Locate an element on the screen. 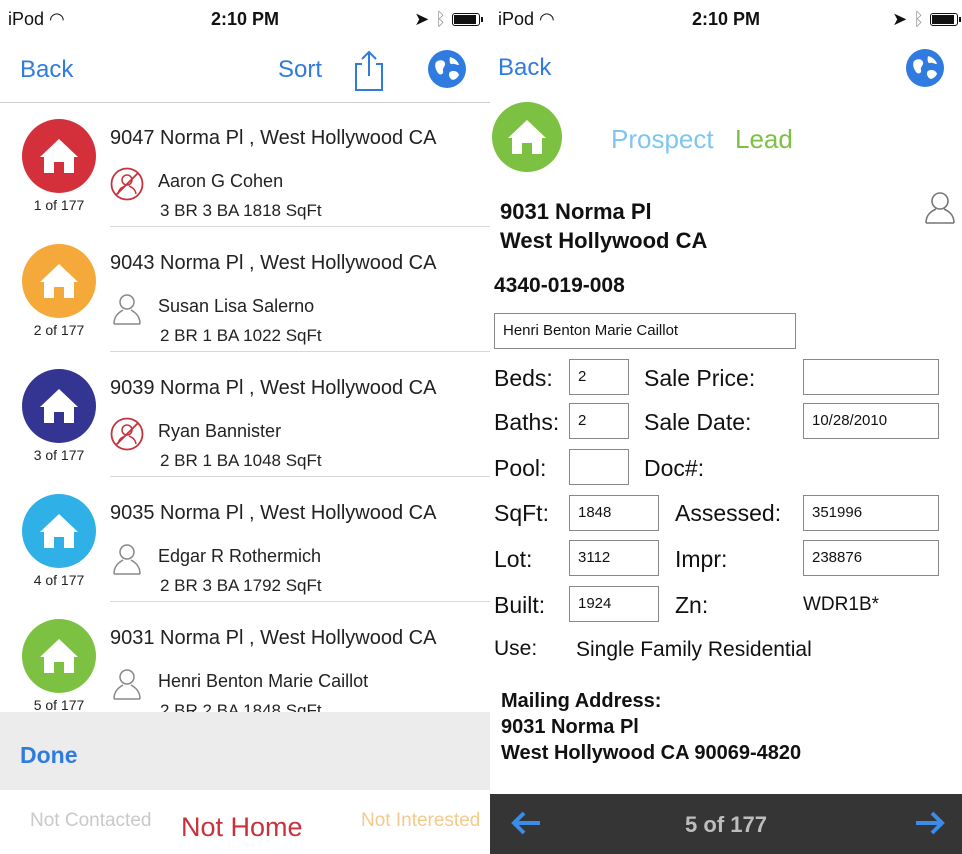 The height and width of the screenshot is (854, 962). done-button: Done is located at coordinates (49, 755).